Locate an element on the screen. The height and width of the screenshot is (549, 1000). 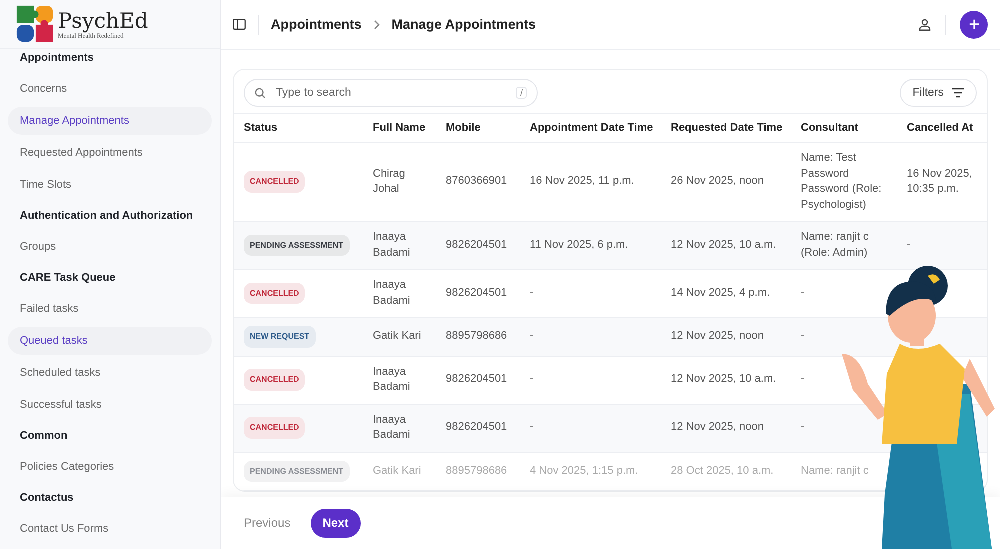
sidebar-toggle-icon is located at coordinates (239, 24).